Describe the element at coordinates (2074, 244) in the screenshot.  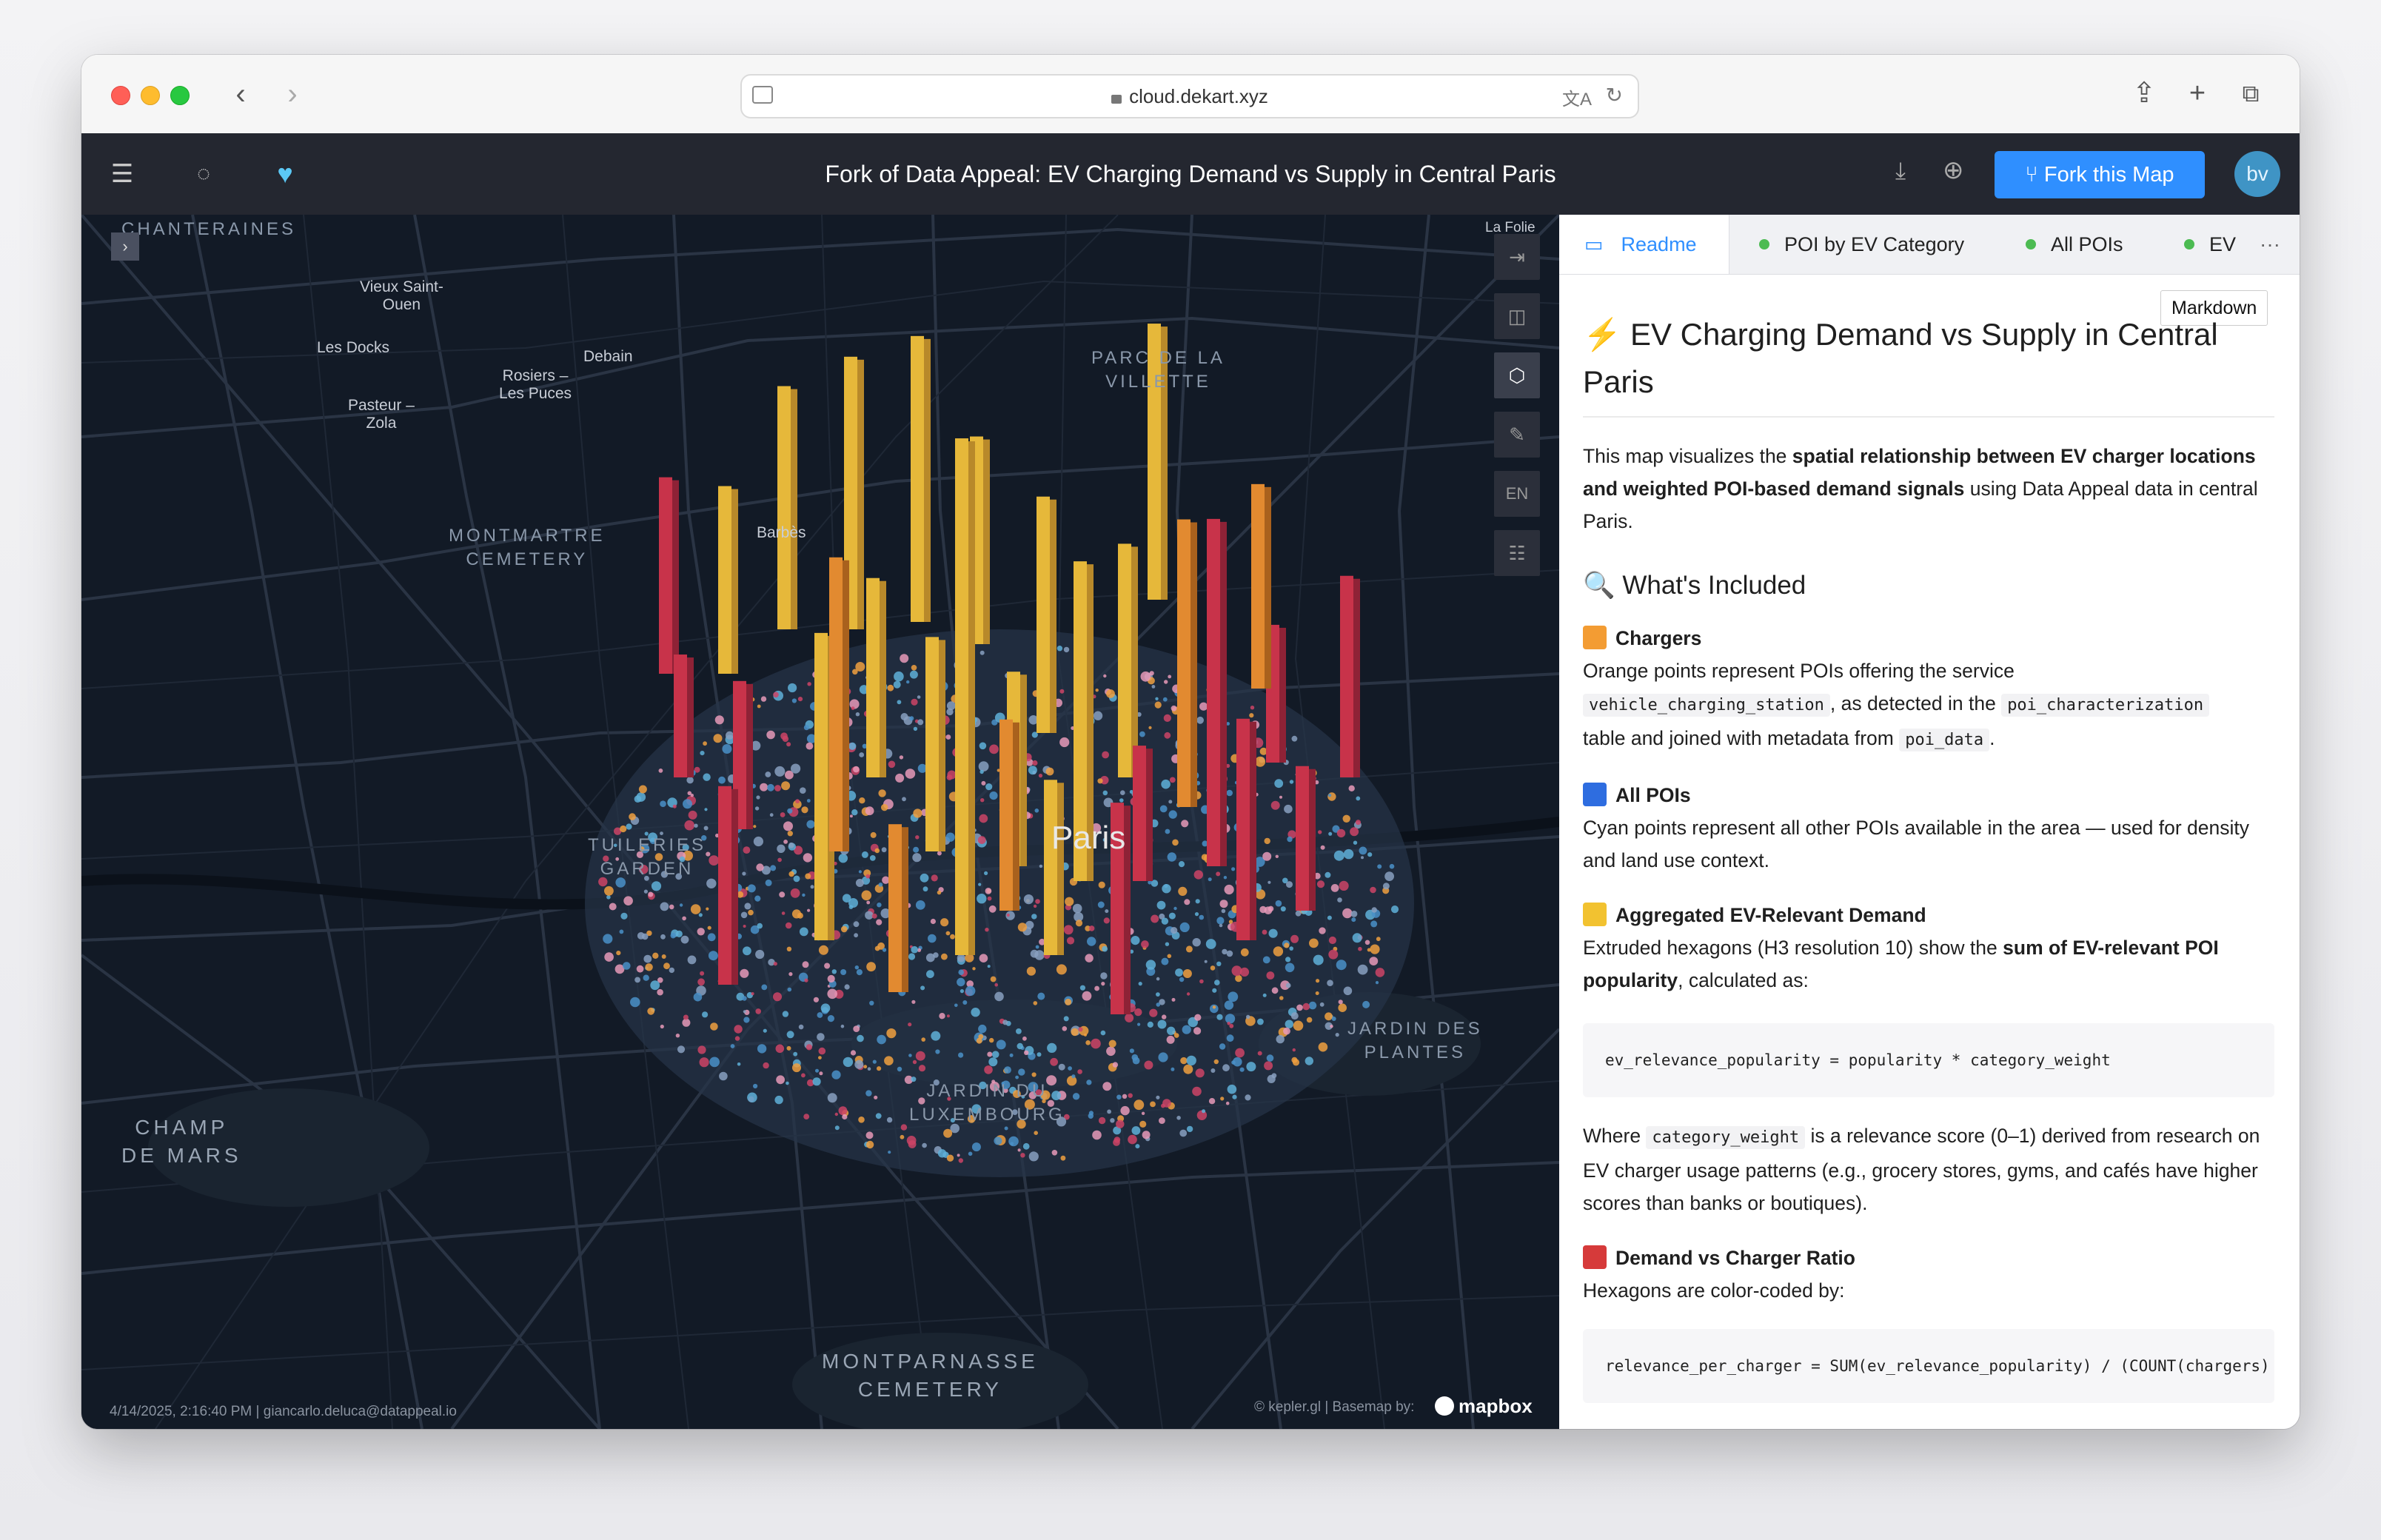
I see `tab-all-pois: All POIs` at that location.